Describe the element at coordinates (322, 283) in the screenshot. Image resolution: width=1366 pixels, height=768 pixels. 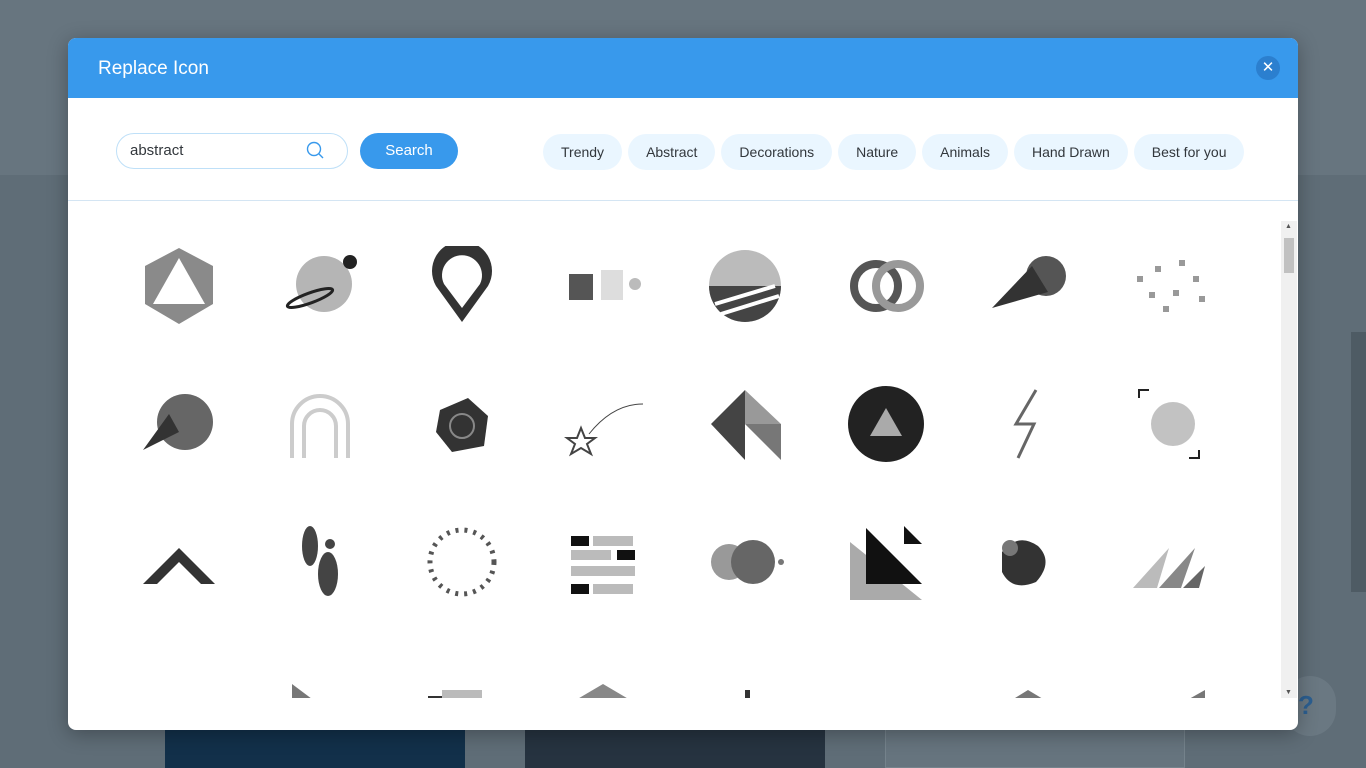
I see `planet-ring-icon` at that location.